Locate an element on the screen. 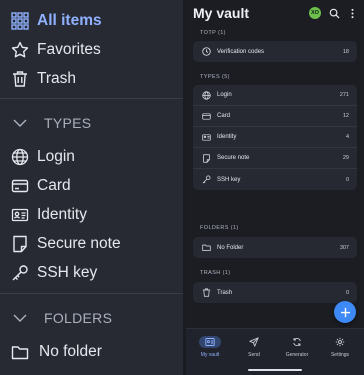  types-section-toggle: TYPES is located at coordinates (91, 123).